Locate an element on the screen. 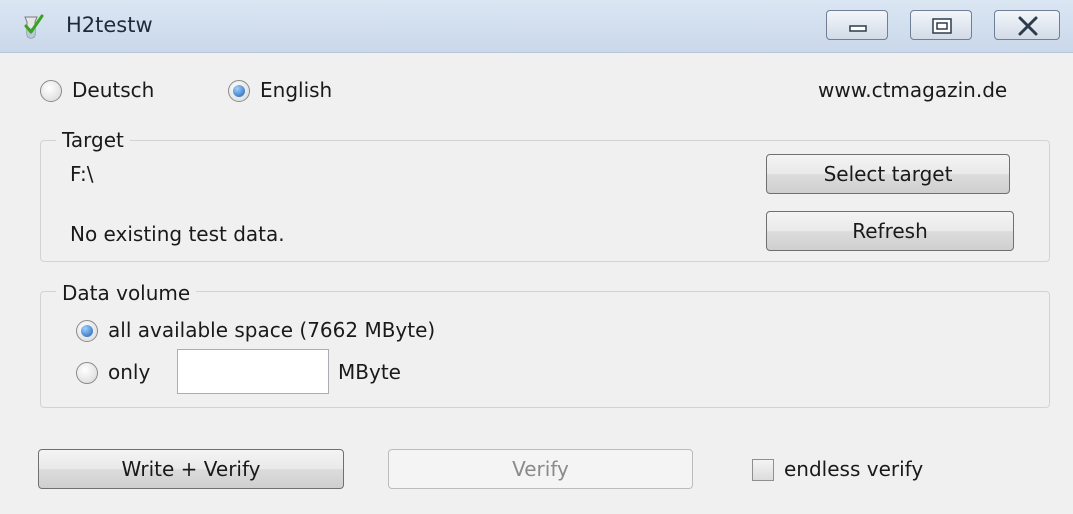  maximize-button is located at coordinates (941, 25).